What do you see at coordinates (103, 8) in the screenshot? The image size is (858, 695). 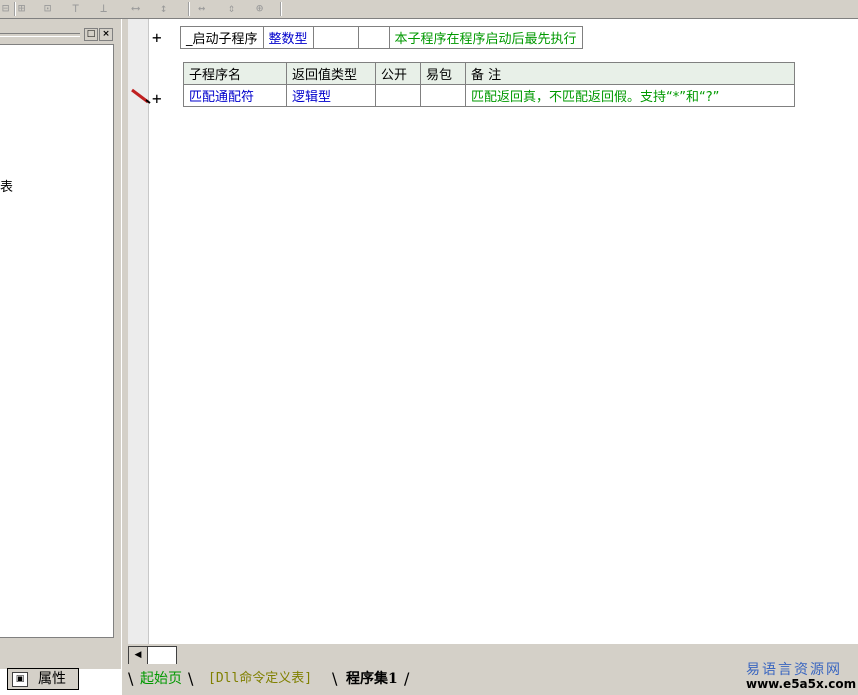 I see `align-bottom-icon: ⊥` at bounding box center [103, 8].